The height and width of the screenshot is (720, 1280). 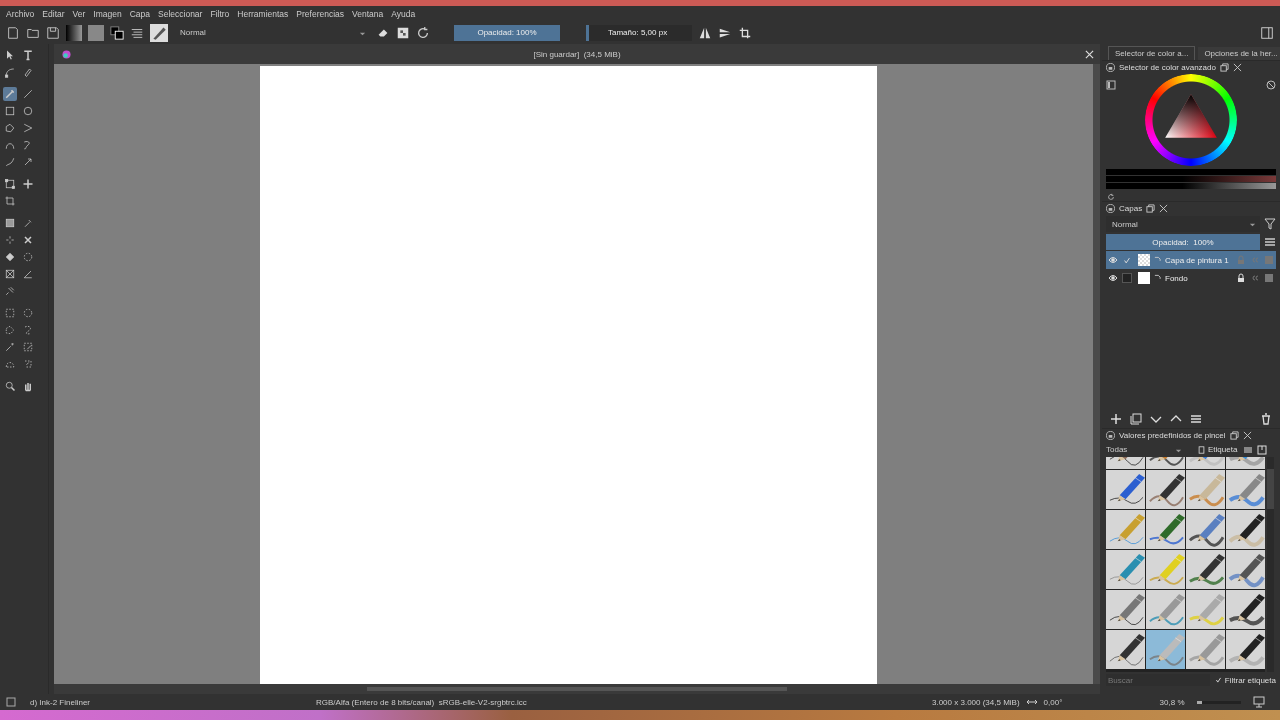 What do you see at coordinates (10, 291) in the screenshot?
I see `pin-icon` at bounding box center [10, 291].